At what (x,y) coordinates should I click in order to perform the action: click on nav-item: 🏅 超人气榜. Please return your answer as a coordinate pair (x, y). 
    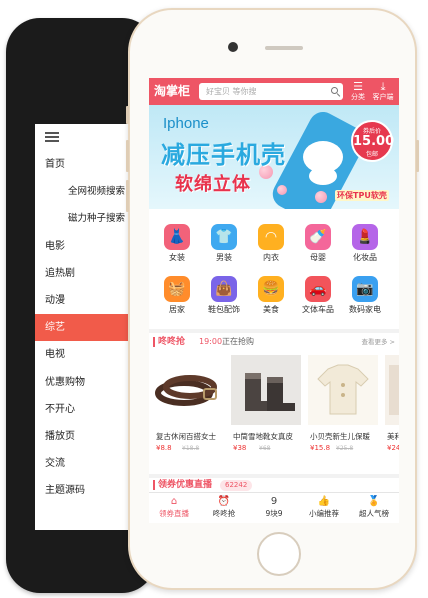
    Looking at the image, I should click on (374, 509).